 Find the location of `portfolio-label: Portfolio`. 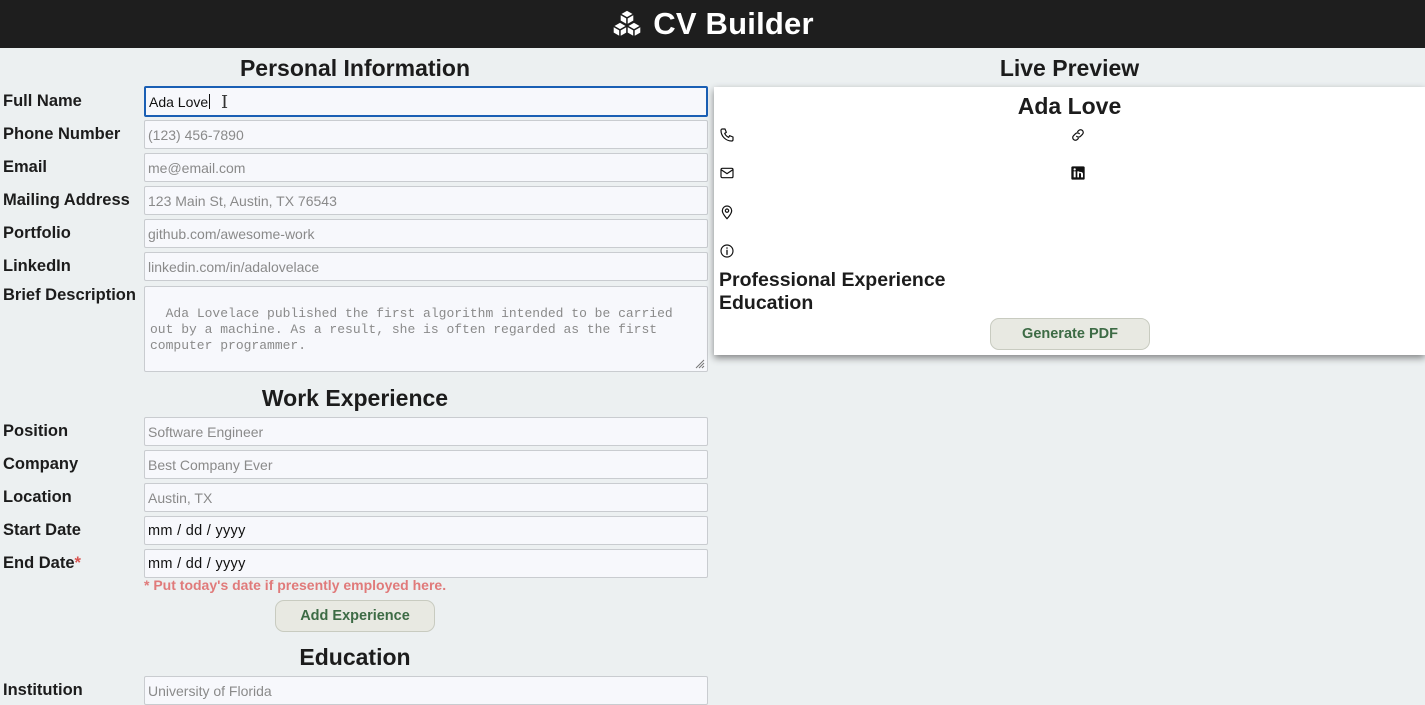

portfolio-label: Portfolio is located at coordinates (37, 233).